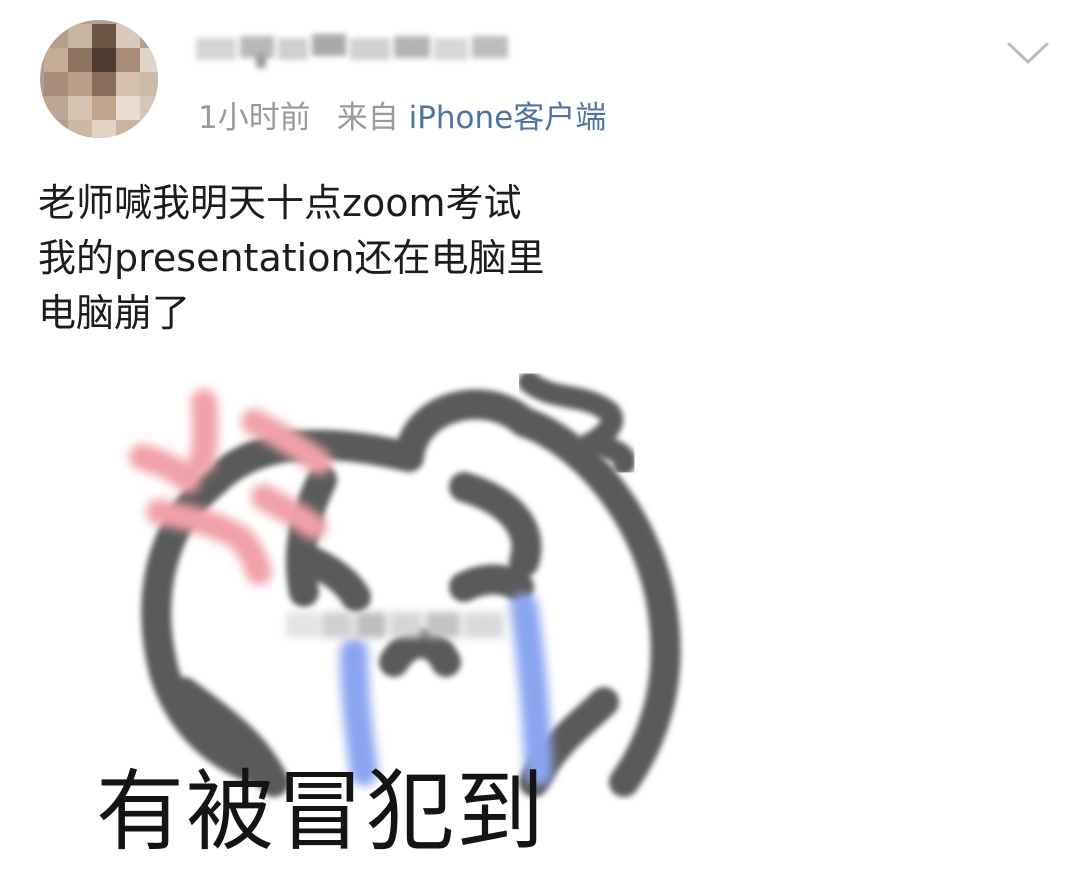 The image size is (1080, 886). What do you see at coordinates (280, 203) in the screenshot?
I see `post-text-line: 老师喊我明天十点zoom考试` at bounding box center [280, 203].